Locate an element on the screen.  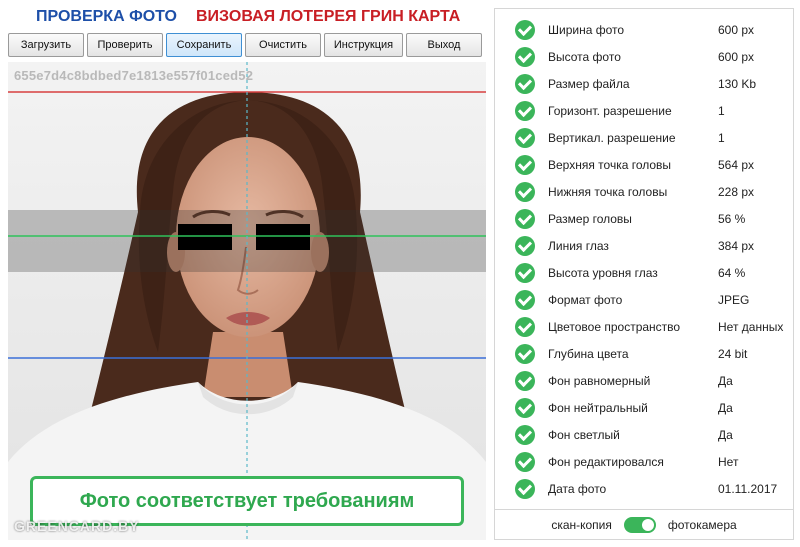
param-label: Фон редактировался is located at coordinates (606, 461).